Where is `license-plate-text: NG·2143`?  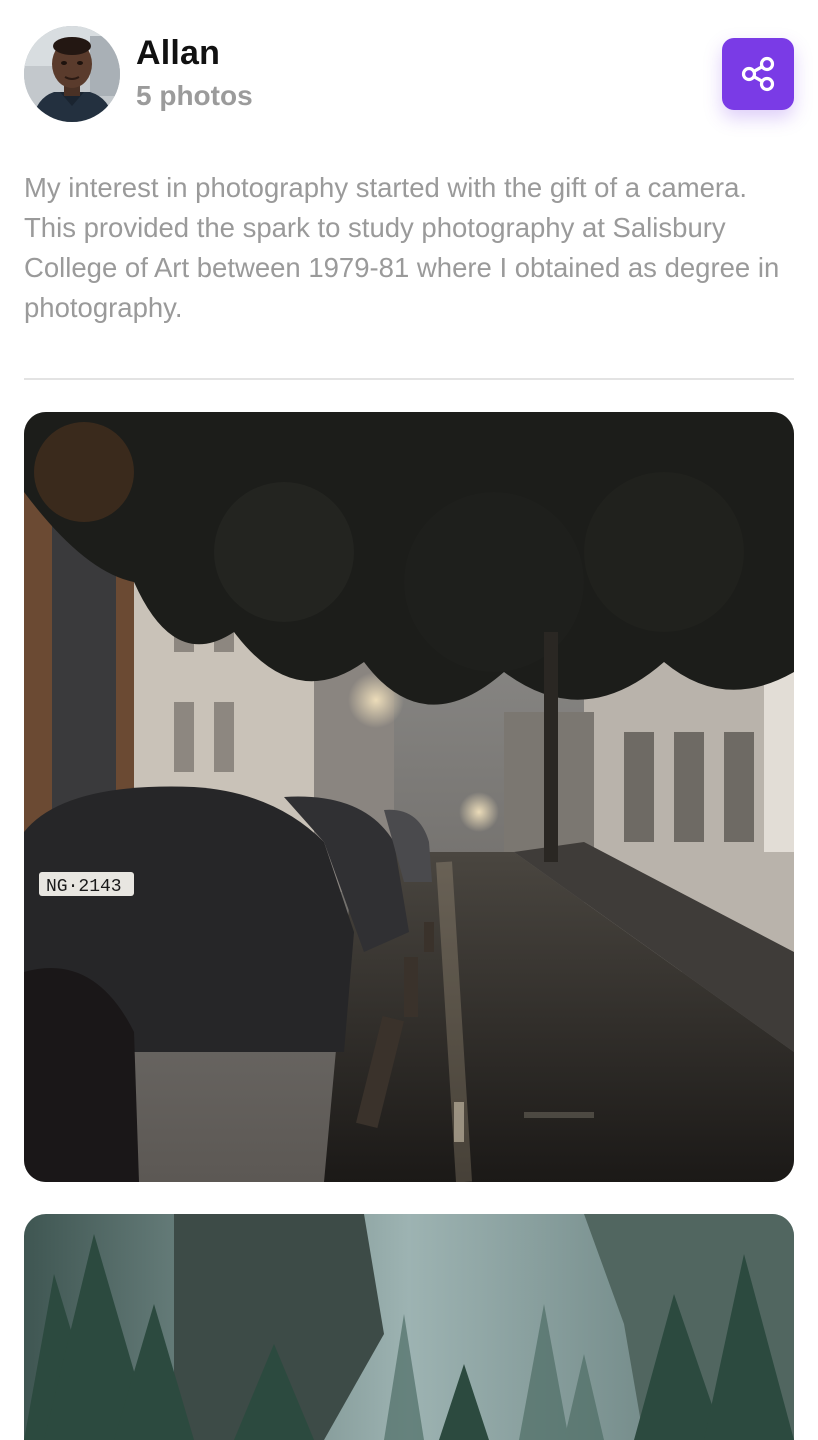 license-plate-text: NG·2143 is located at coordinates (84, 887).